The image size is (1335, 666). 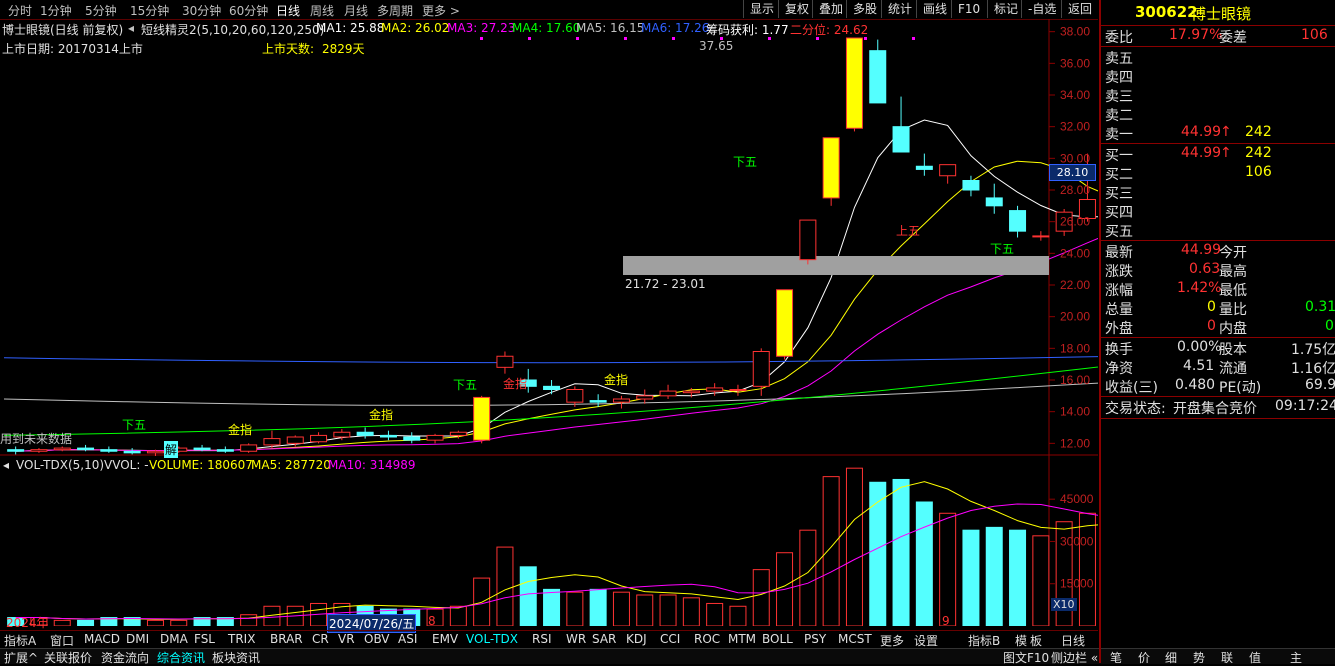 What do you see at coordinates (204, 639) in the screenshot?
I see `indicator-tab-5: FSL` at bounding box center [204, 639].